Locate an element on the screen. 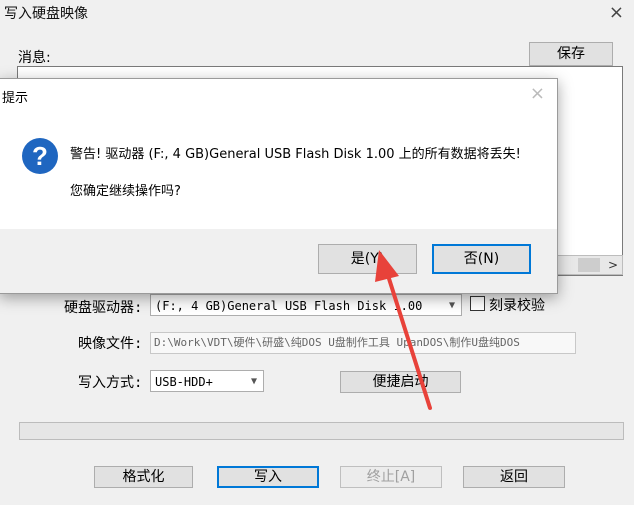 The height and width of the screenshot is (505, 634). verify-checkbox is located at coordinates (477, 303).